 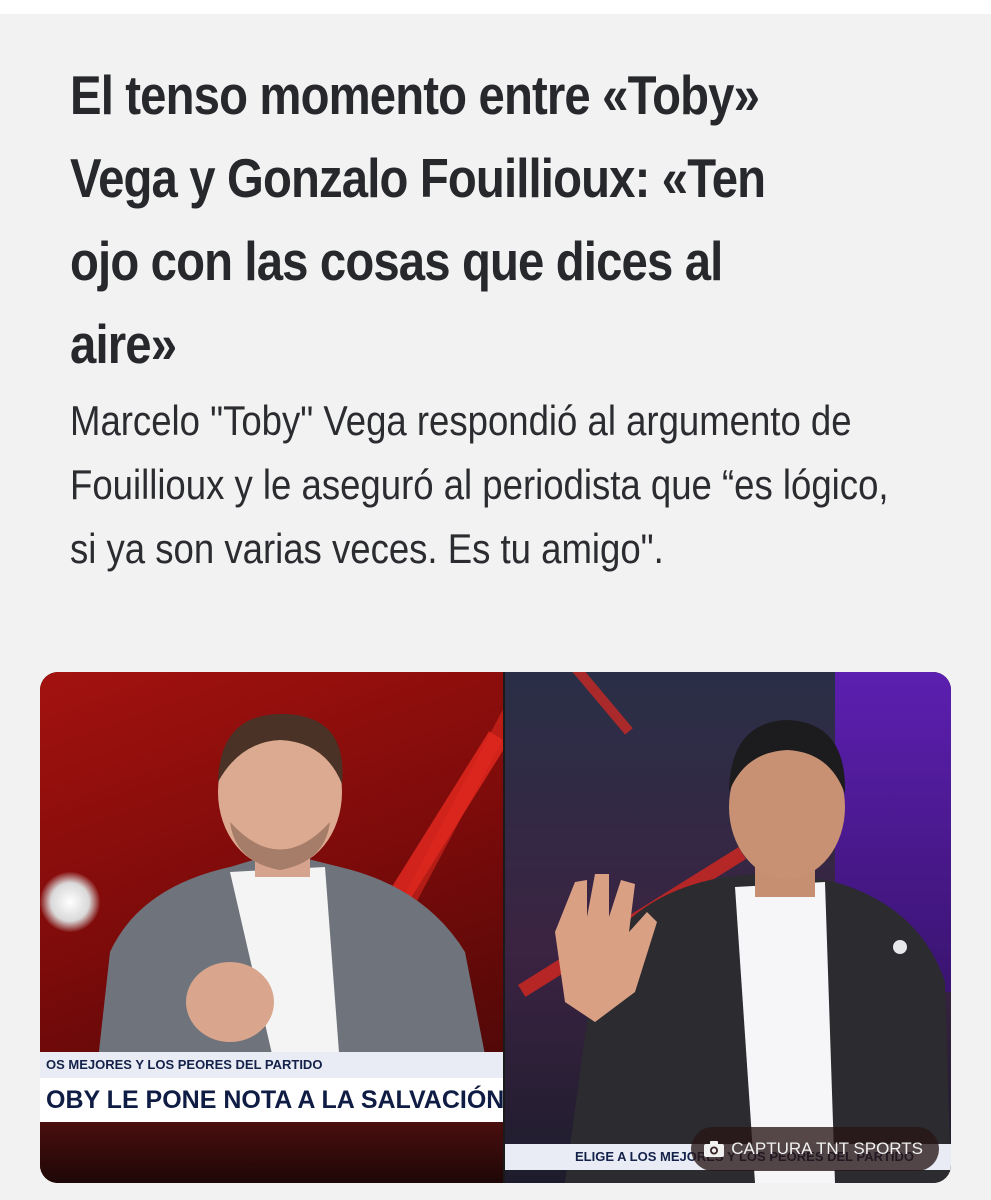 I want to click on camera-icon, so click(x=714, y=1149).